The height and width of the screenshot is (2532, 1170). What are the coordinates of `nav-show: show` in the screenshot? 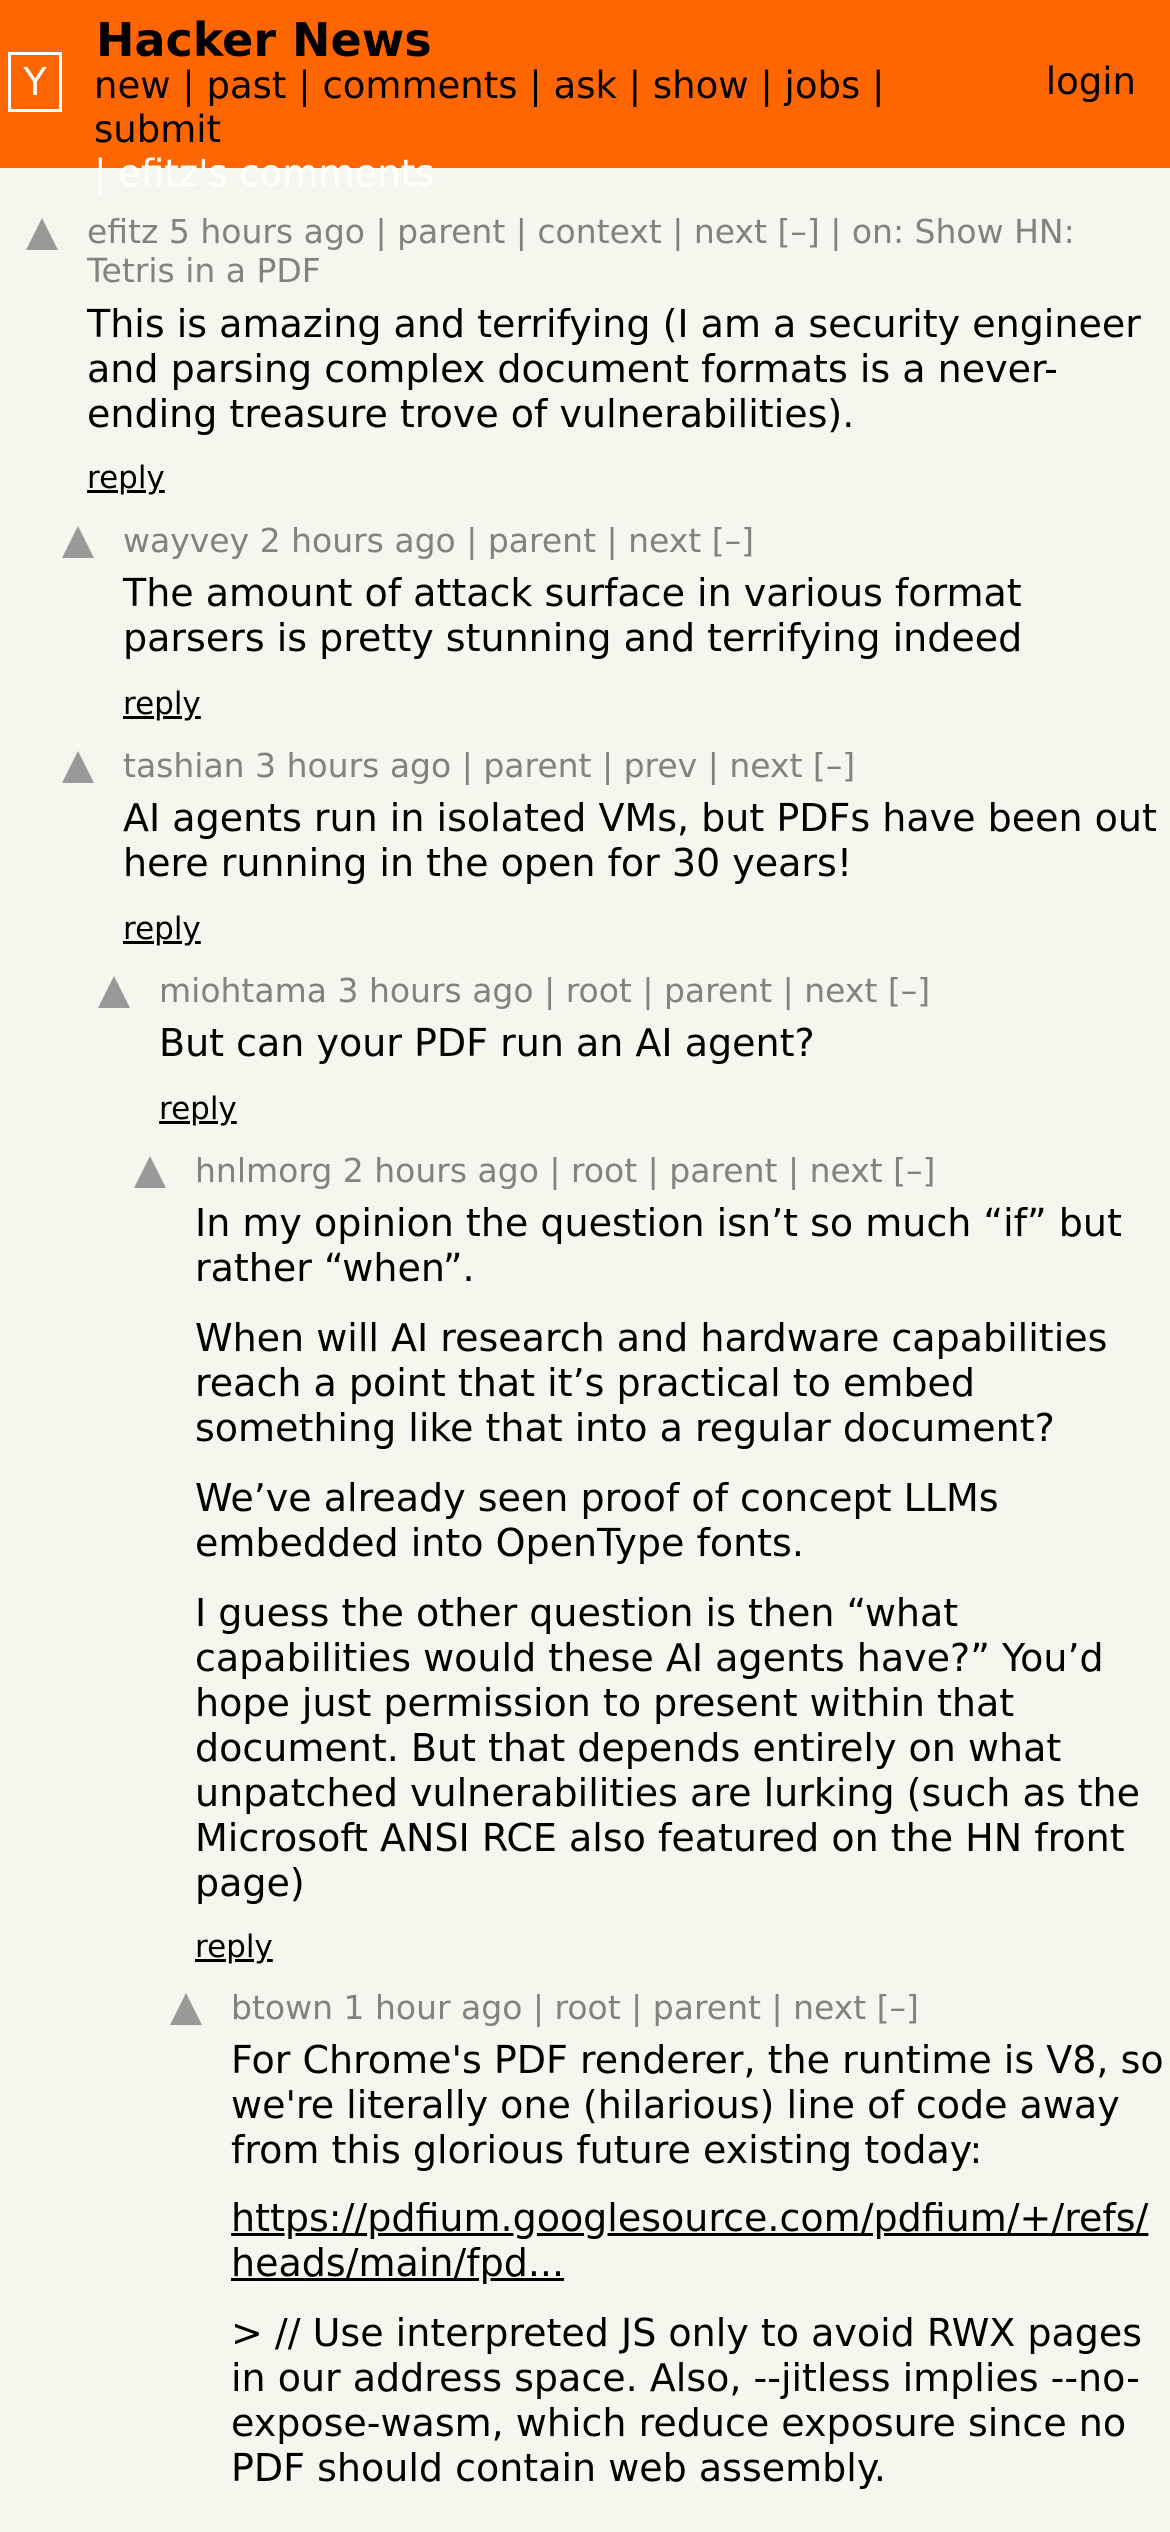 It's located at (701, 85).